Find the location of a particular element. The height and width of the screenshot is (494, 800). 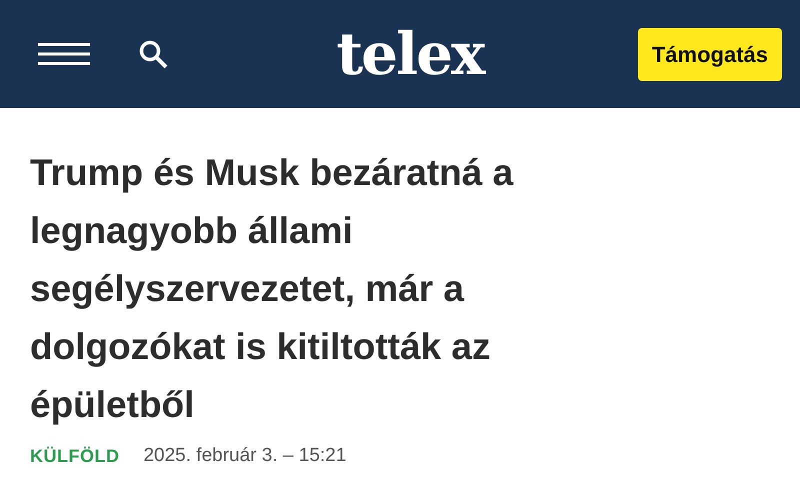

publish-date: 2025. február 3. – 15:21 is located at coordinates (244, 456).